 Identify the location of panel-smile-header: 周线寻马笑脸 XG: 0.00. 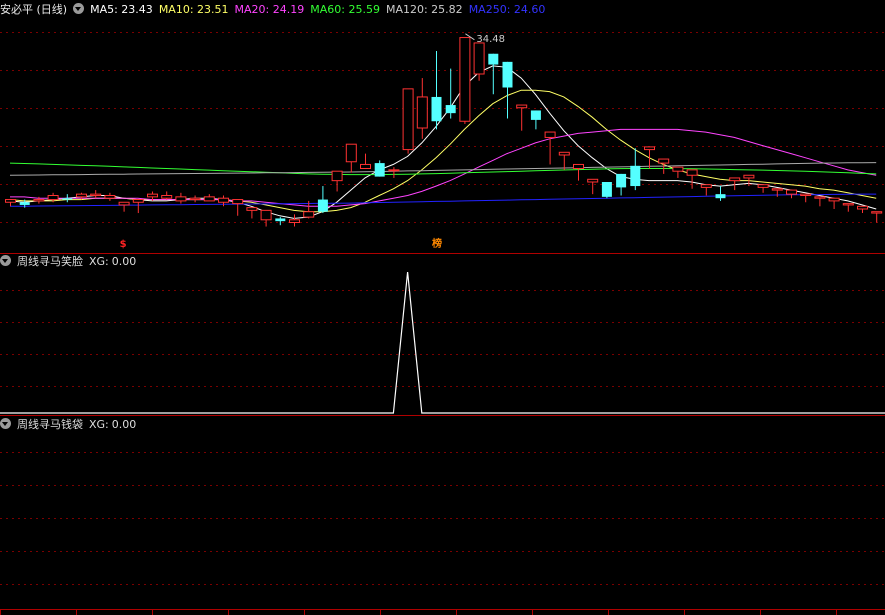
(71, 262).